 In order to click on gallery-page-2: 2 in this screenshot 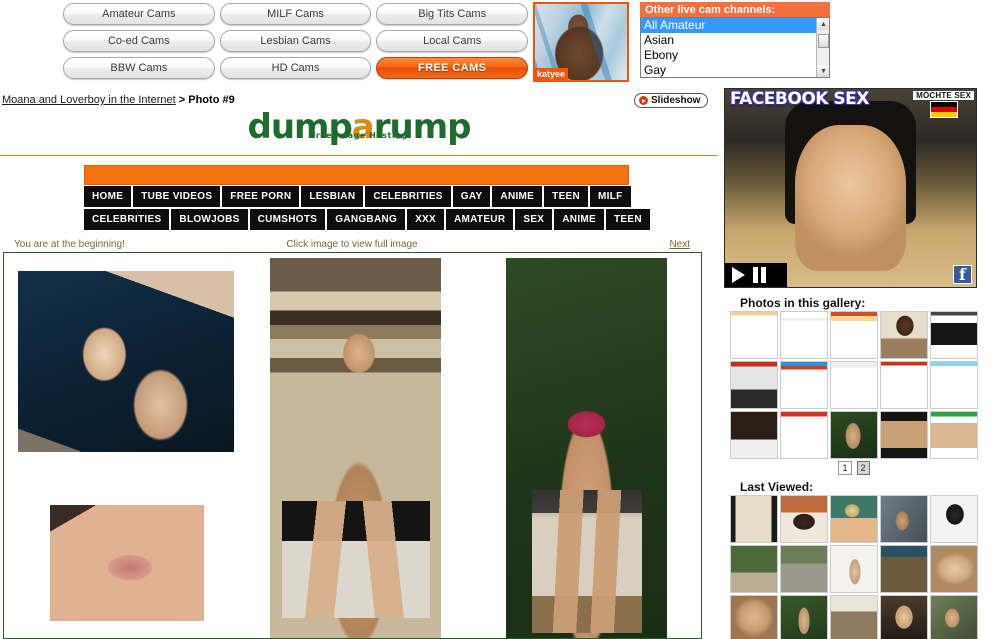, I will do `click(863, 468)`.